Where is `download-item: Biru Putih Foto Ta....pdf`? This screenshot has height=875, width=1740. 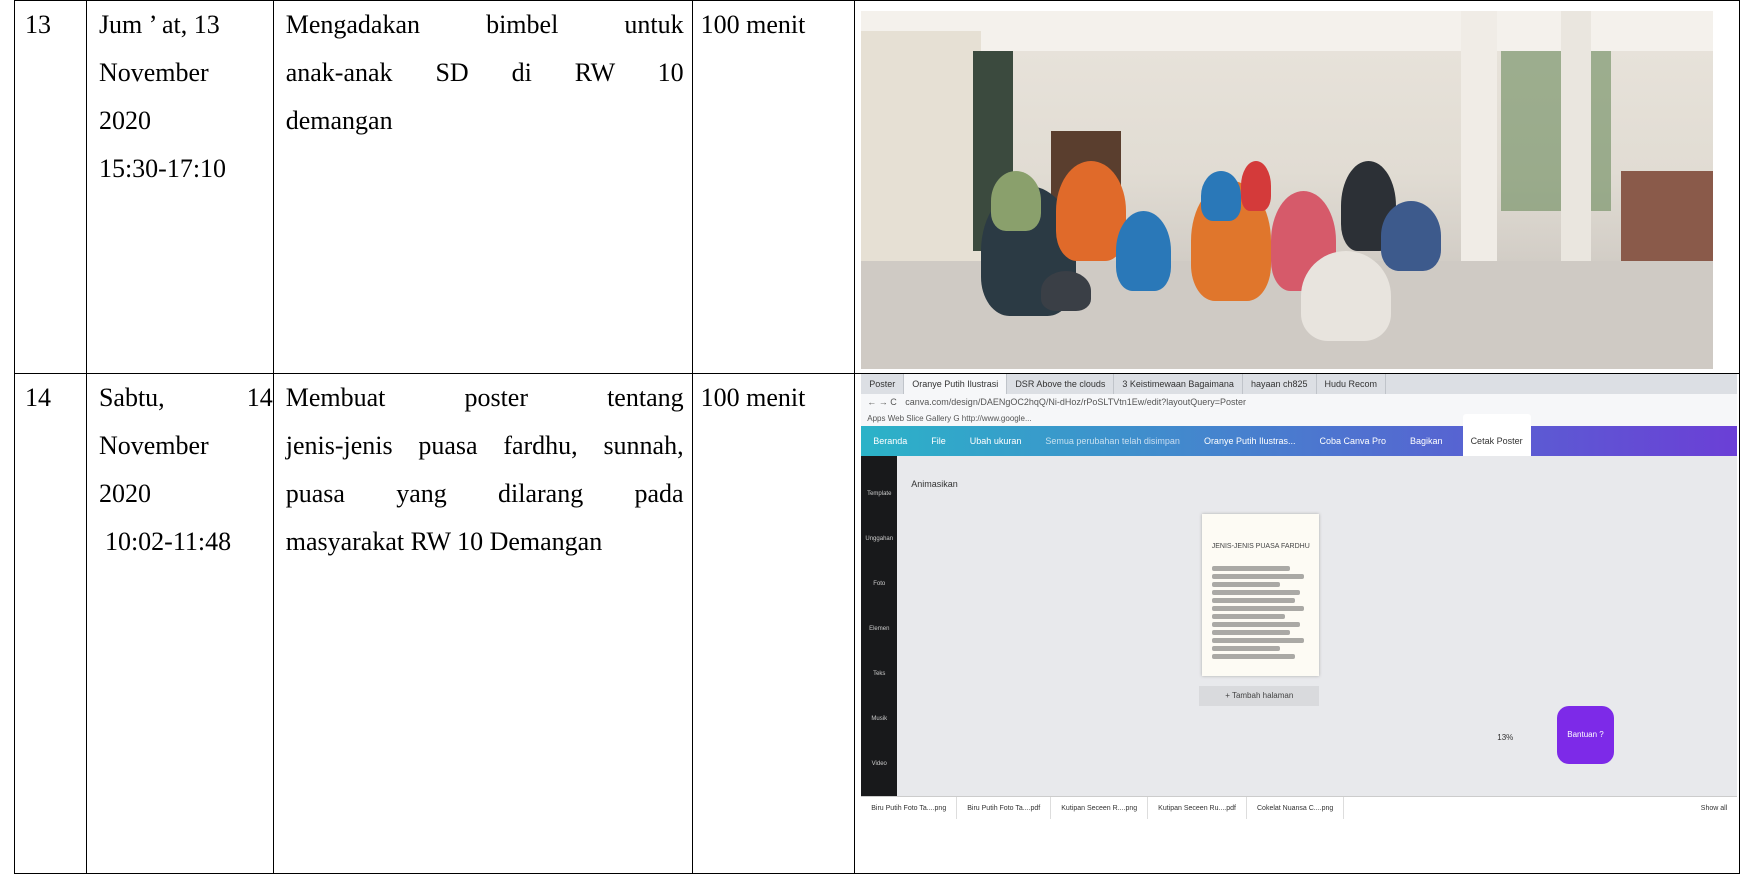 download-item: Biru Putih Foto Ta....pdf is located at coordinates (1004, 808).